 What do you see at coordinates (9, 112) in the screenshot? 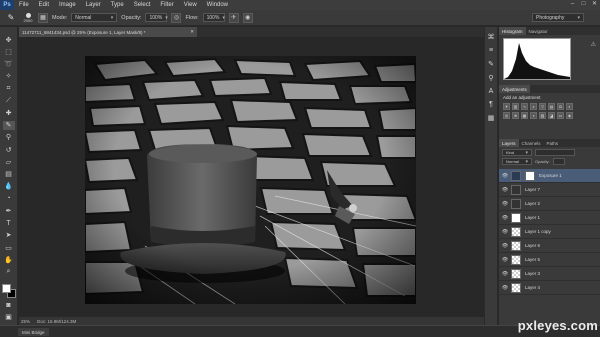
I see `healing-brush-tool-icon: ✚` at bounding box center [9, 112].